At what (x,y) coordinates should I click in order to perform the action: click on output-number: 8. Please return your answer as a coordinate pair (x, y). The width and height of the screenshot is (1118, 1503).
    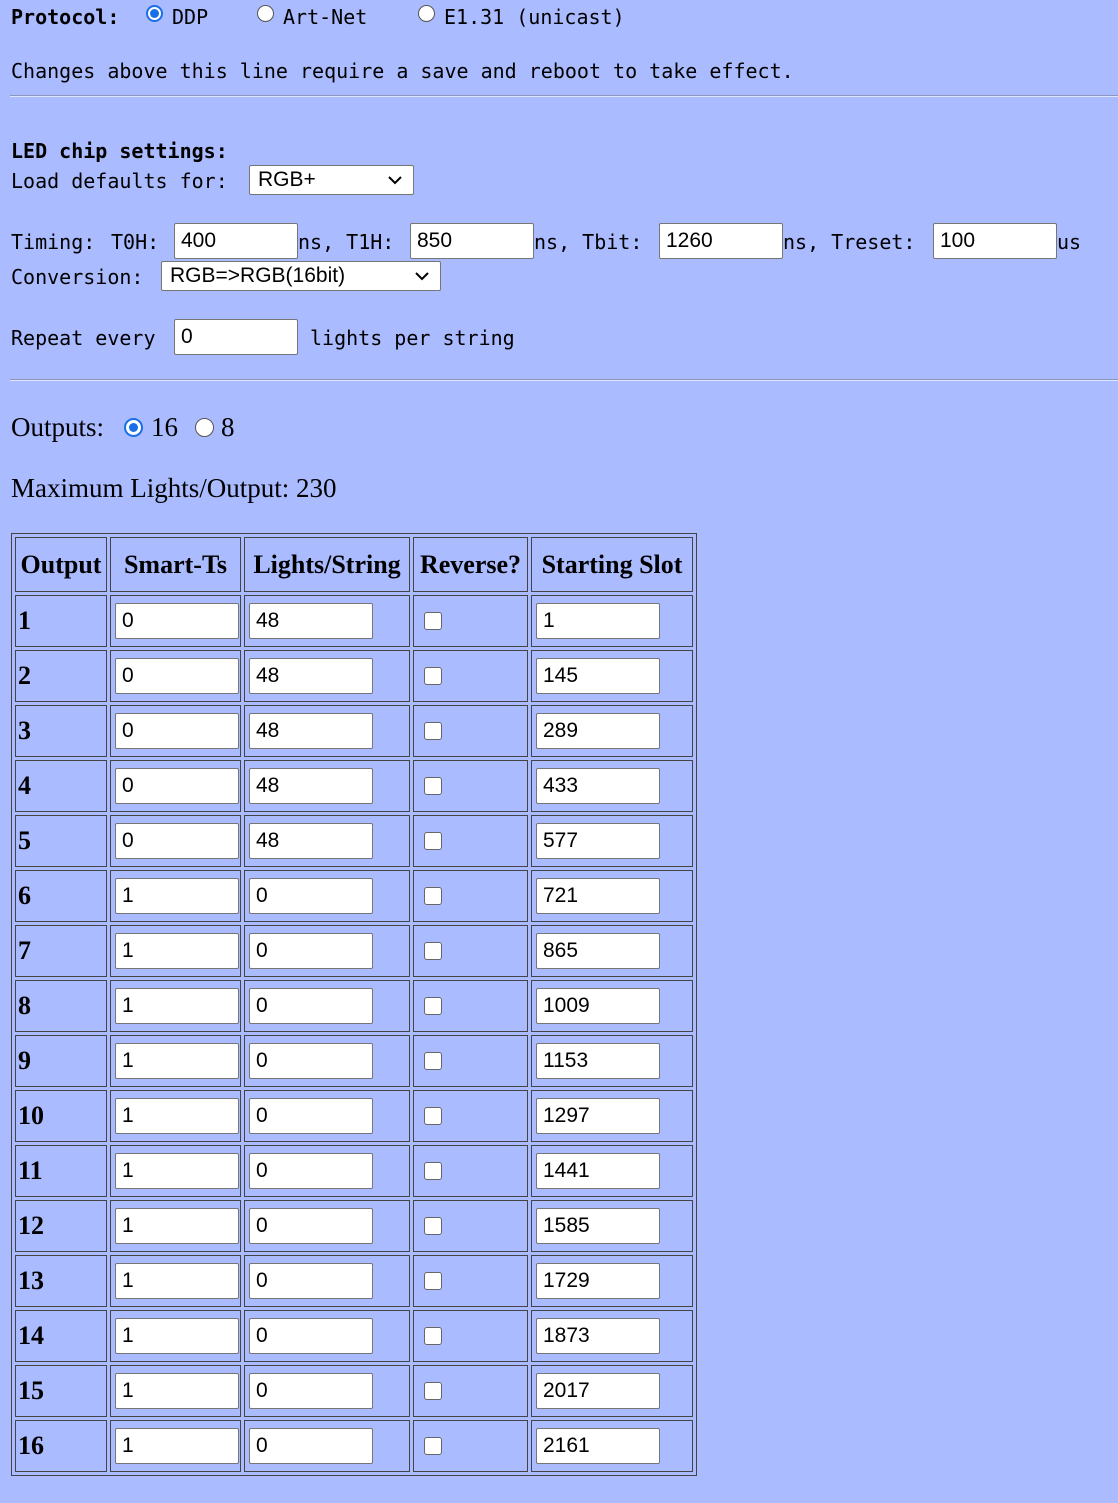
    Looking at the image, I should click on (61, 1006).